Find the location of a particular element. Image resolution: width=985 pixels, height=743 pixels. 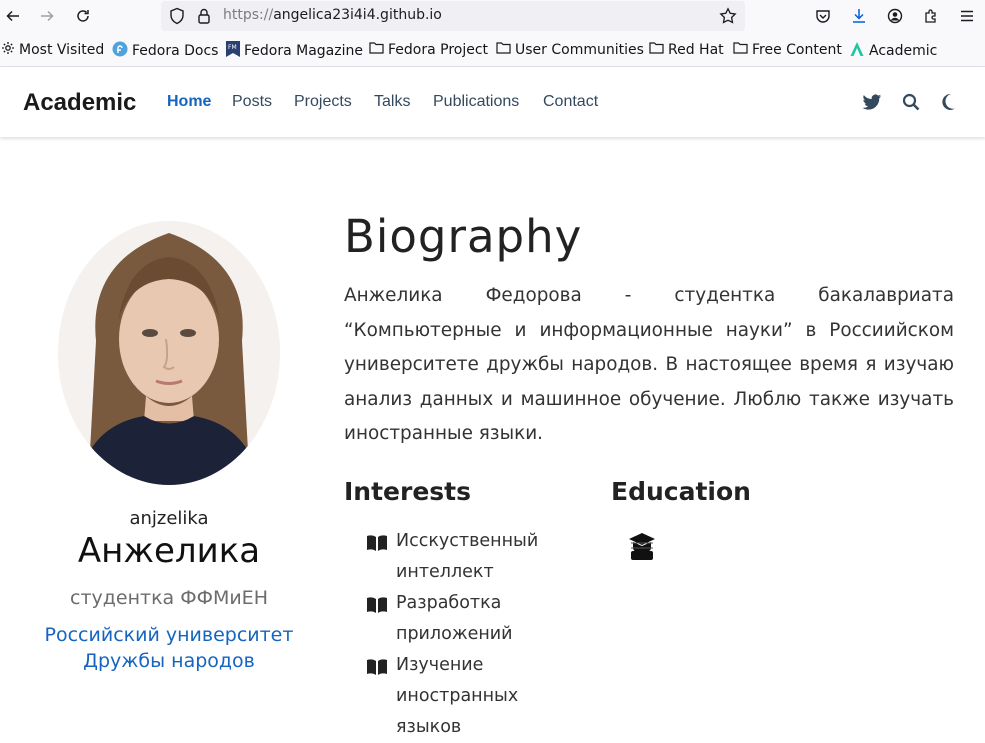

menu-icon is located at coordinates (967, 16).